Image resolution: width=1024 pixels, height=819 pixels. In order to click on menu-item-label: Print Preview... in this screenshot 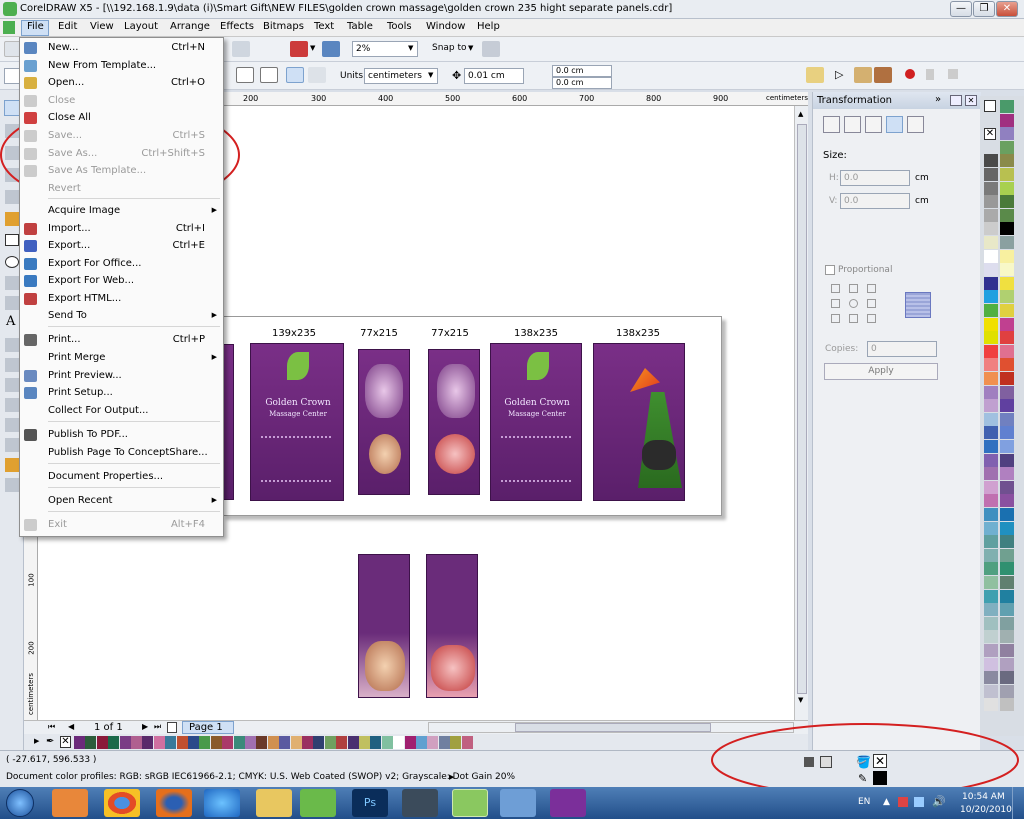, I will do `click(85, 375)`.